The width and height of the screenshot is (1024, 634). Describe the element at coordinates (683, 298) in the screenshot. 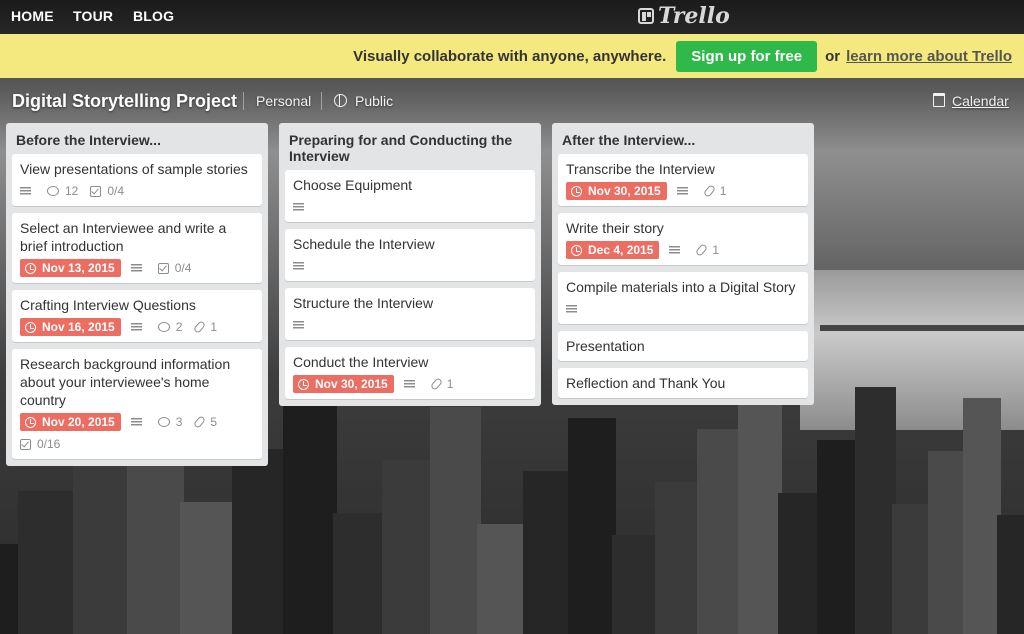

I see `card: Compile materials into a Digital Story` at that location.